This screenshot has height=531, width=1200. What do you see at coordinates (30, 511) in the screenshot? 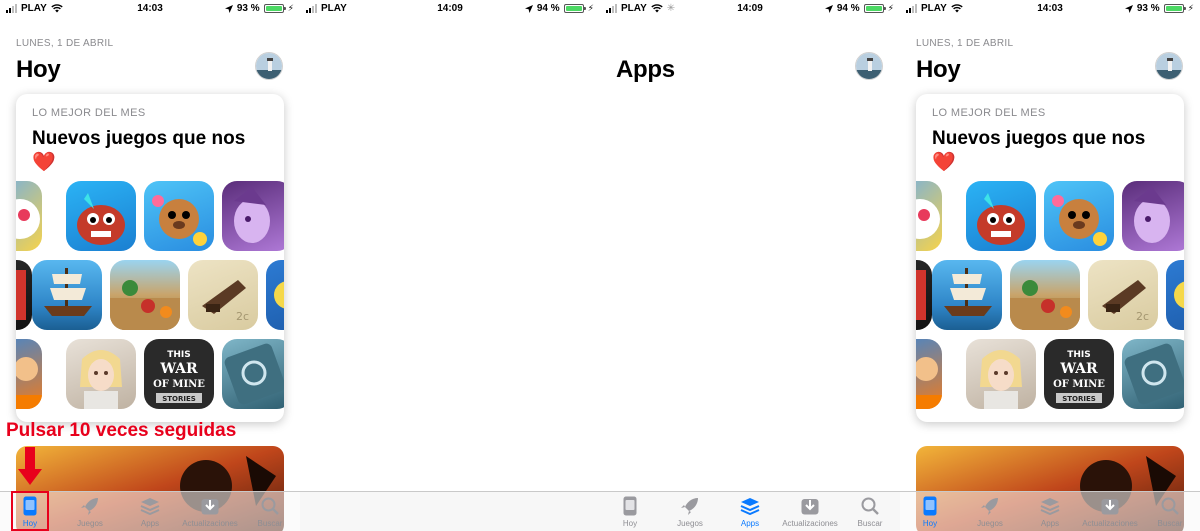
I see `highlight-box` at bounding box center [30, 511].